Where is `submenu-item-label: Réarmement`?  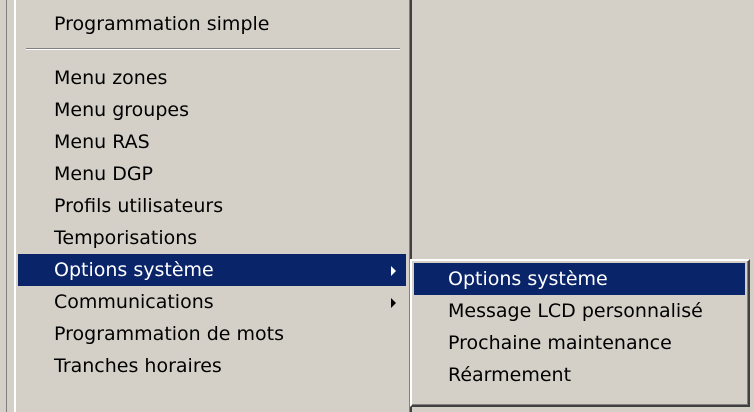
submenu-item-label: Réarmement is located at coordinates (510, 375).